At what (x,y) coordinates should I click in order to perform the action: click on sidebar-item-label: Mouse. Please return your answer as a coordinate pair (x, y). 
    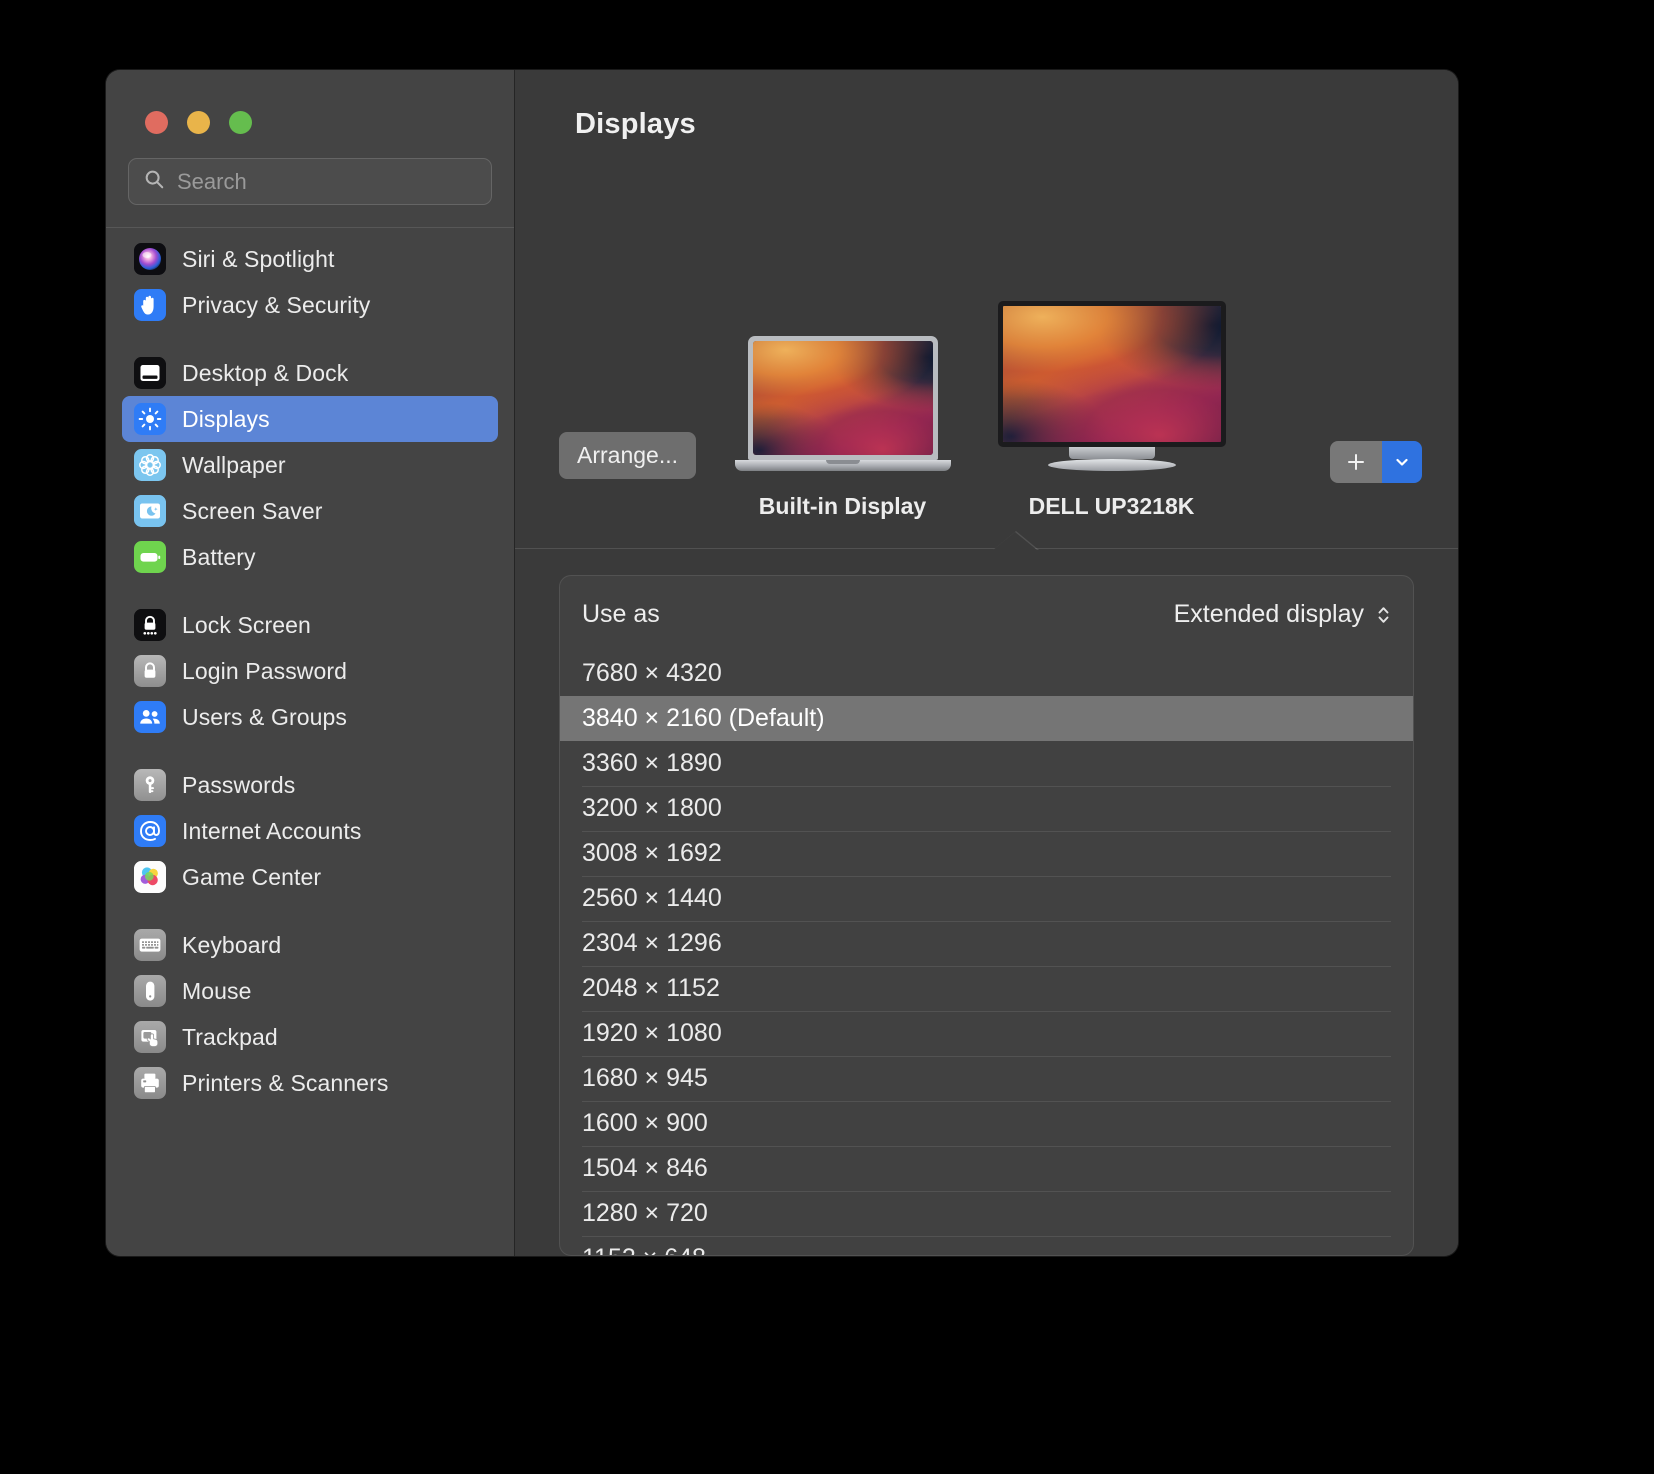
    Looking at the image, I should click on (217, 990).